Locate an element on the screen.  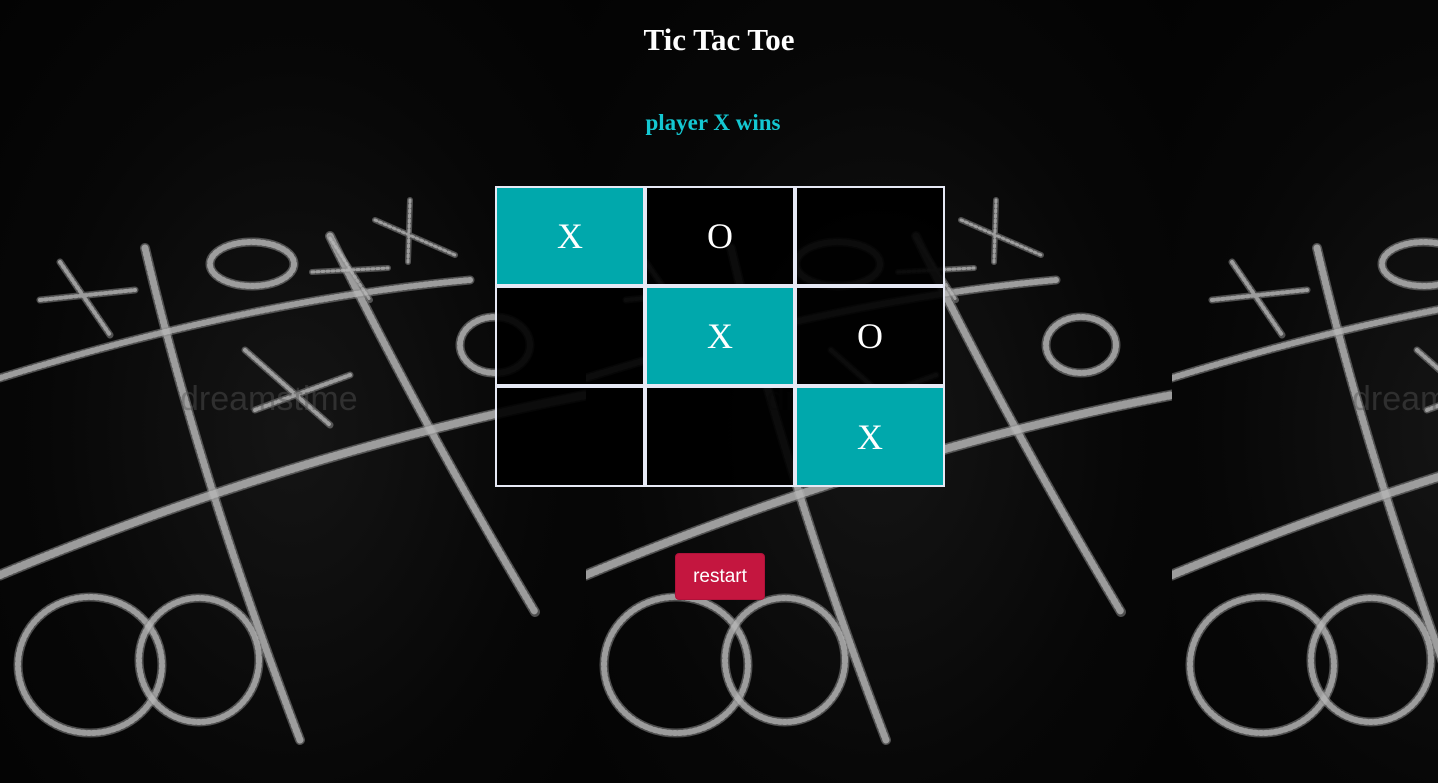
page-title: Tic Tac Toe is located at coordinates (719, 39).